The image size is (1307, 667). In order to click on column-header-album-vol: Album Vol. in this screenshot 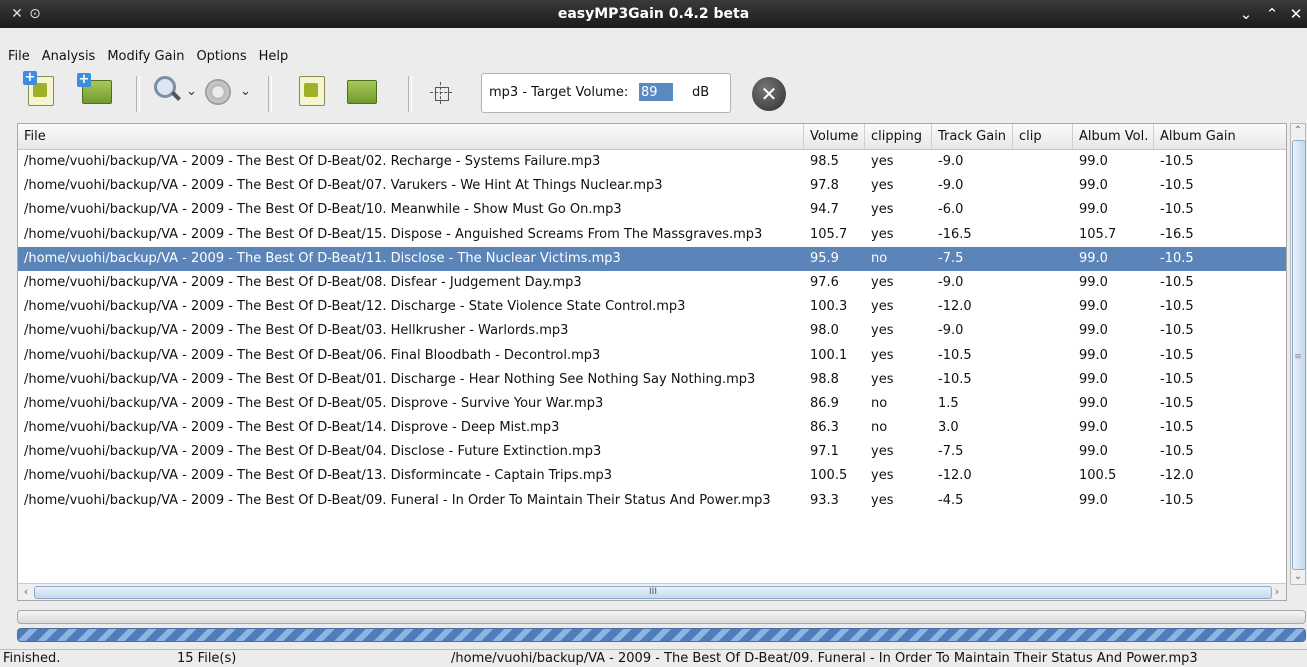, I will do `click(1113, 136)`.